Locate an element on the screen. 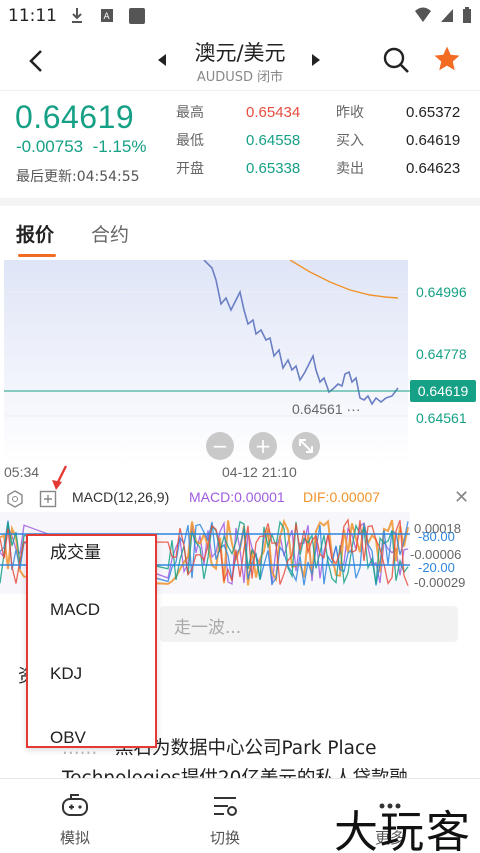  macd-axis-label: -0.00029 is located at coordinates (440, 582).